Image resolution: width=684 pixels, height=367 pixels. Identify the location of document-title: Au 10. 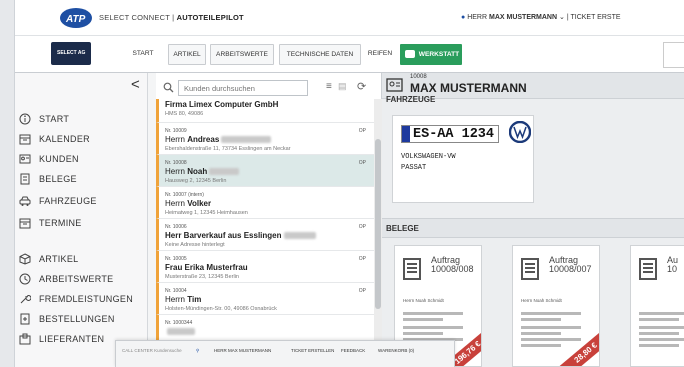
(672, 265).